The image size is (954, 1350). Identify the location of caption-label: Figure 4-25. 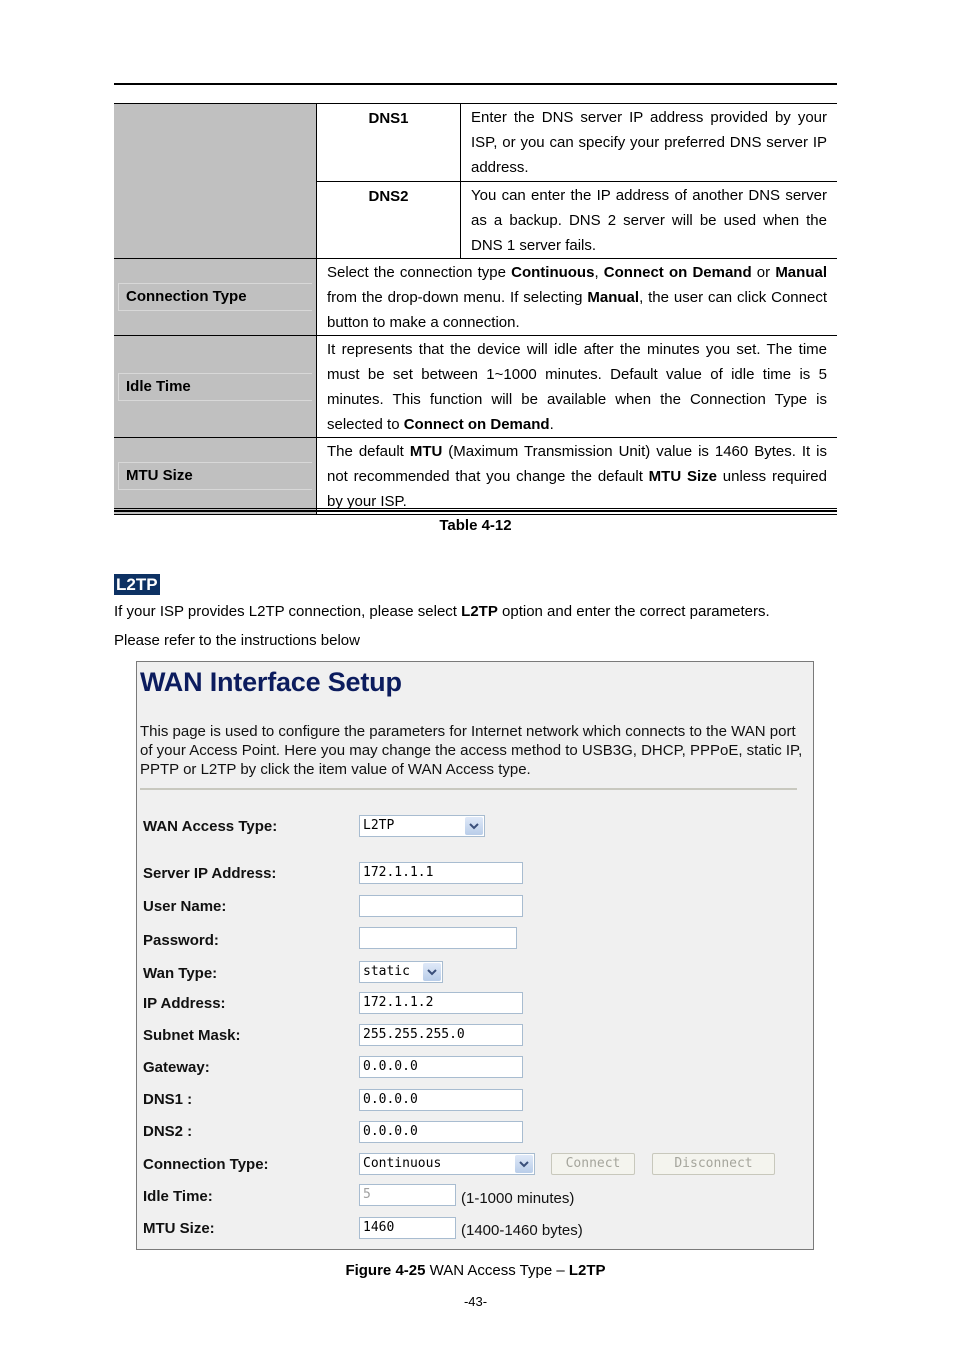
(385, 1270).